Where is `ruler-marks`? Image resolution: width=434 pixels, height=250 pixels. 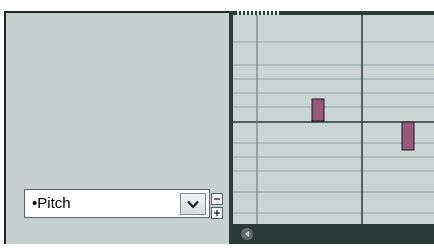
ruler-marks is located at coordinates (258, 13).